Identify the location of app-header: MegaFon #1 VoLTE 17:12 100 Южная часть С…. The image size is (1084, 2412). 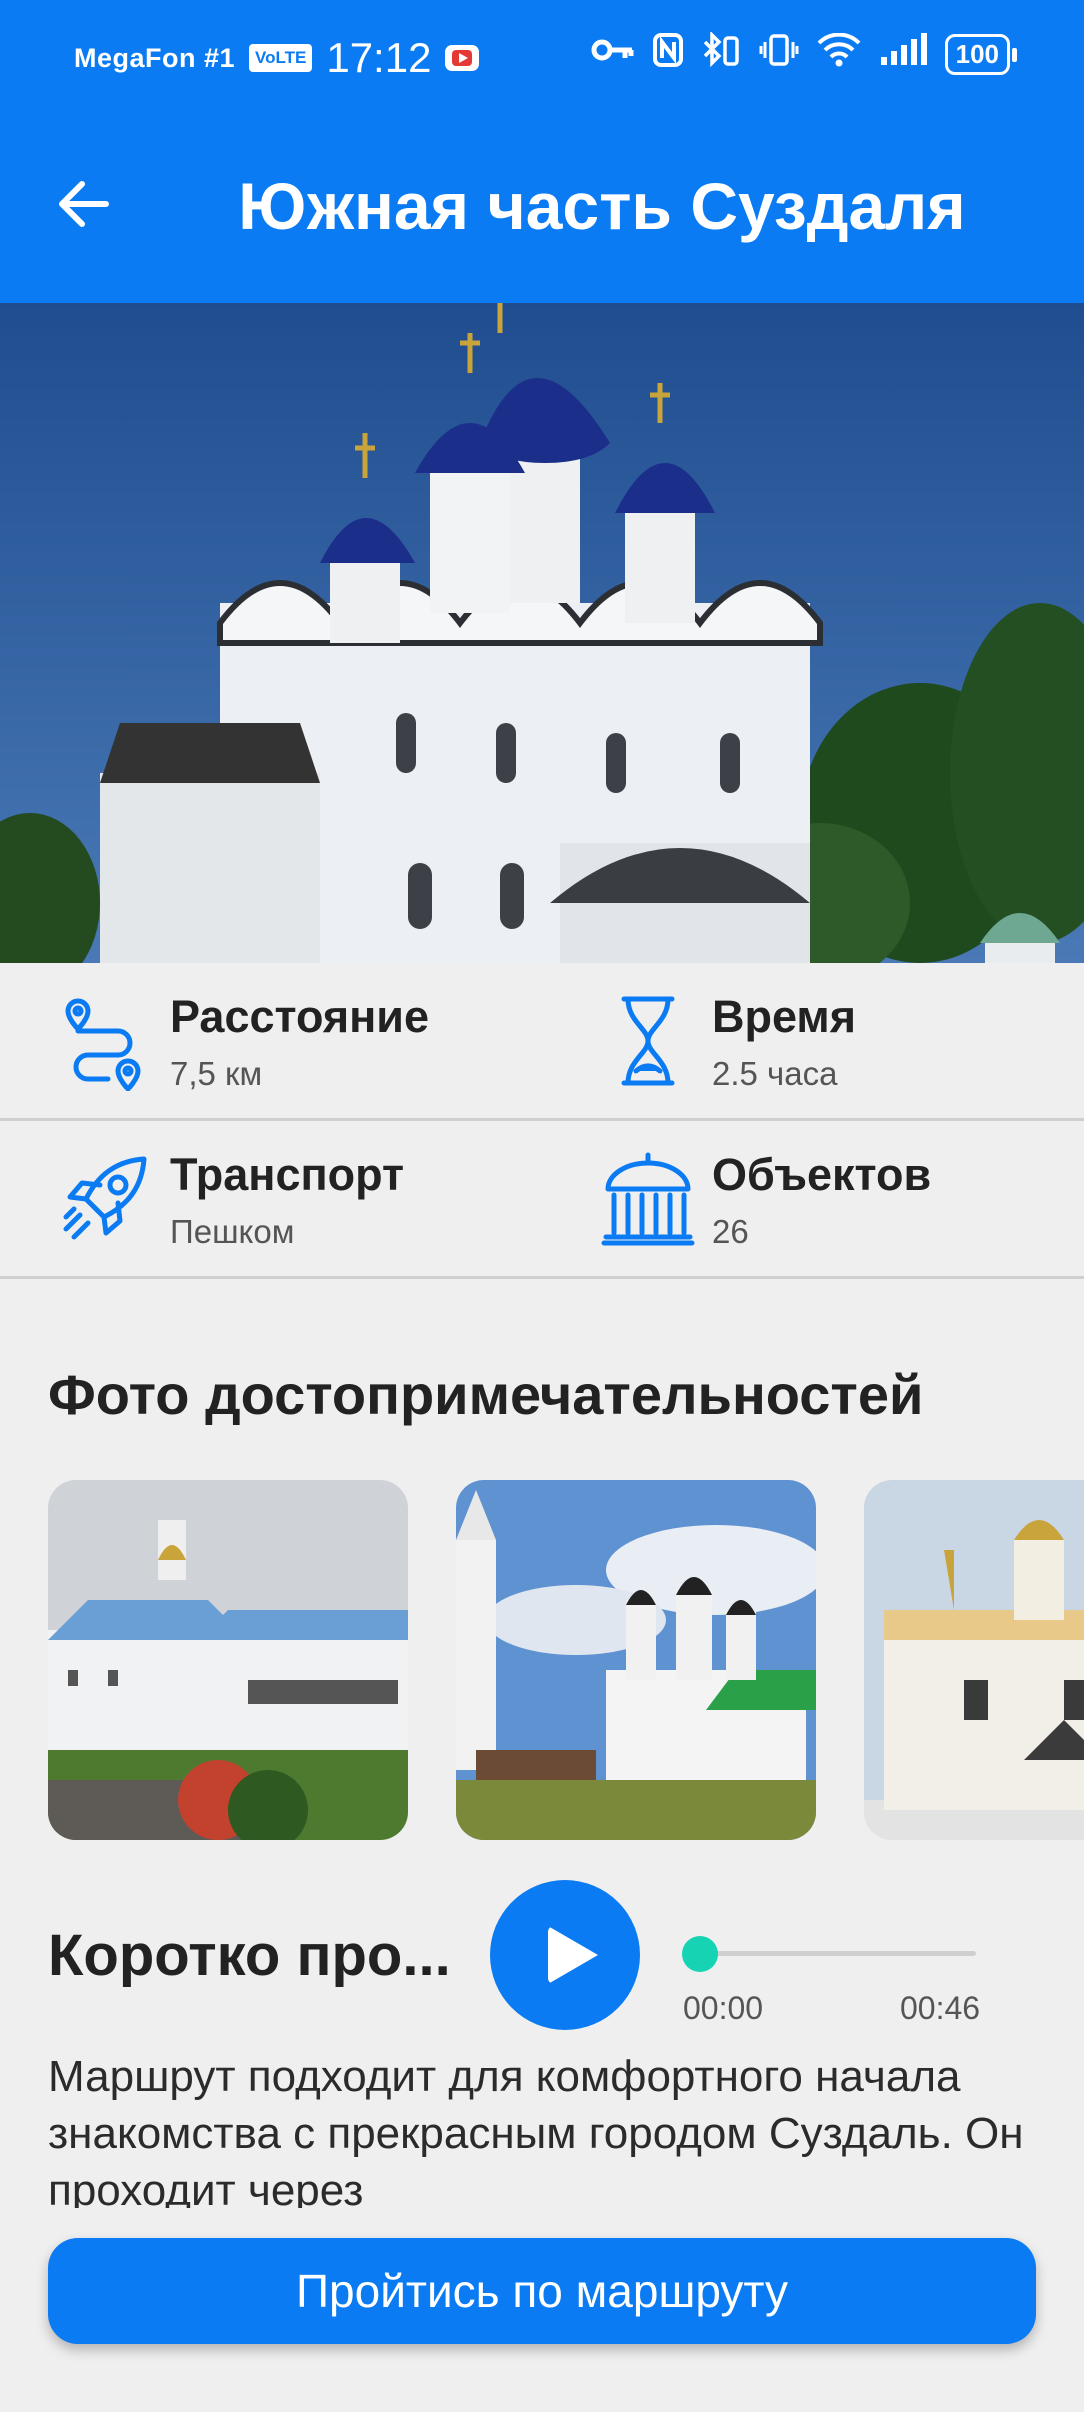
(542, 151).